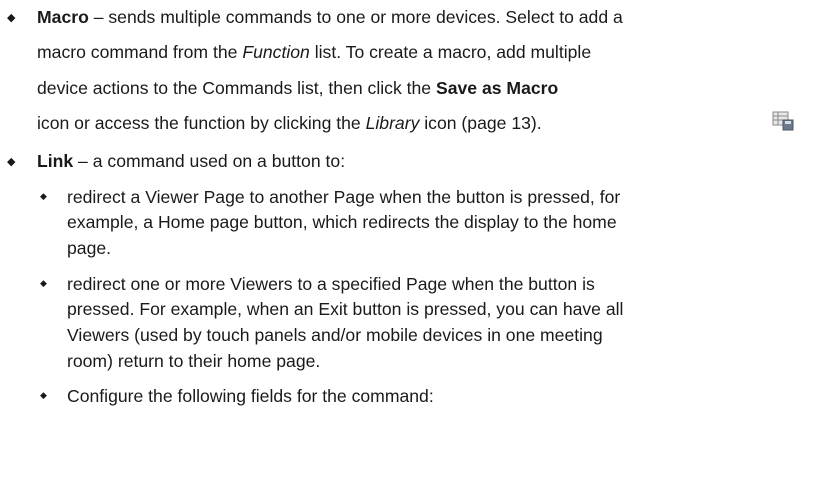 The width and height of the screenshot is (839, 499). I want to click on link-term: Link, so click(55, 161).